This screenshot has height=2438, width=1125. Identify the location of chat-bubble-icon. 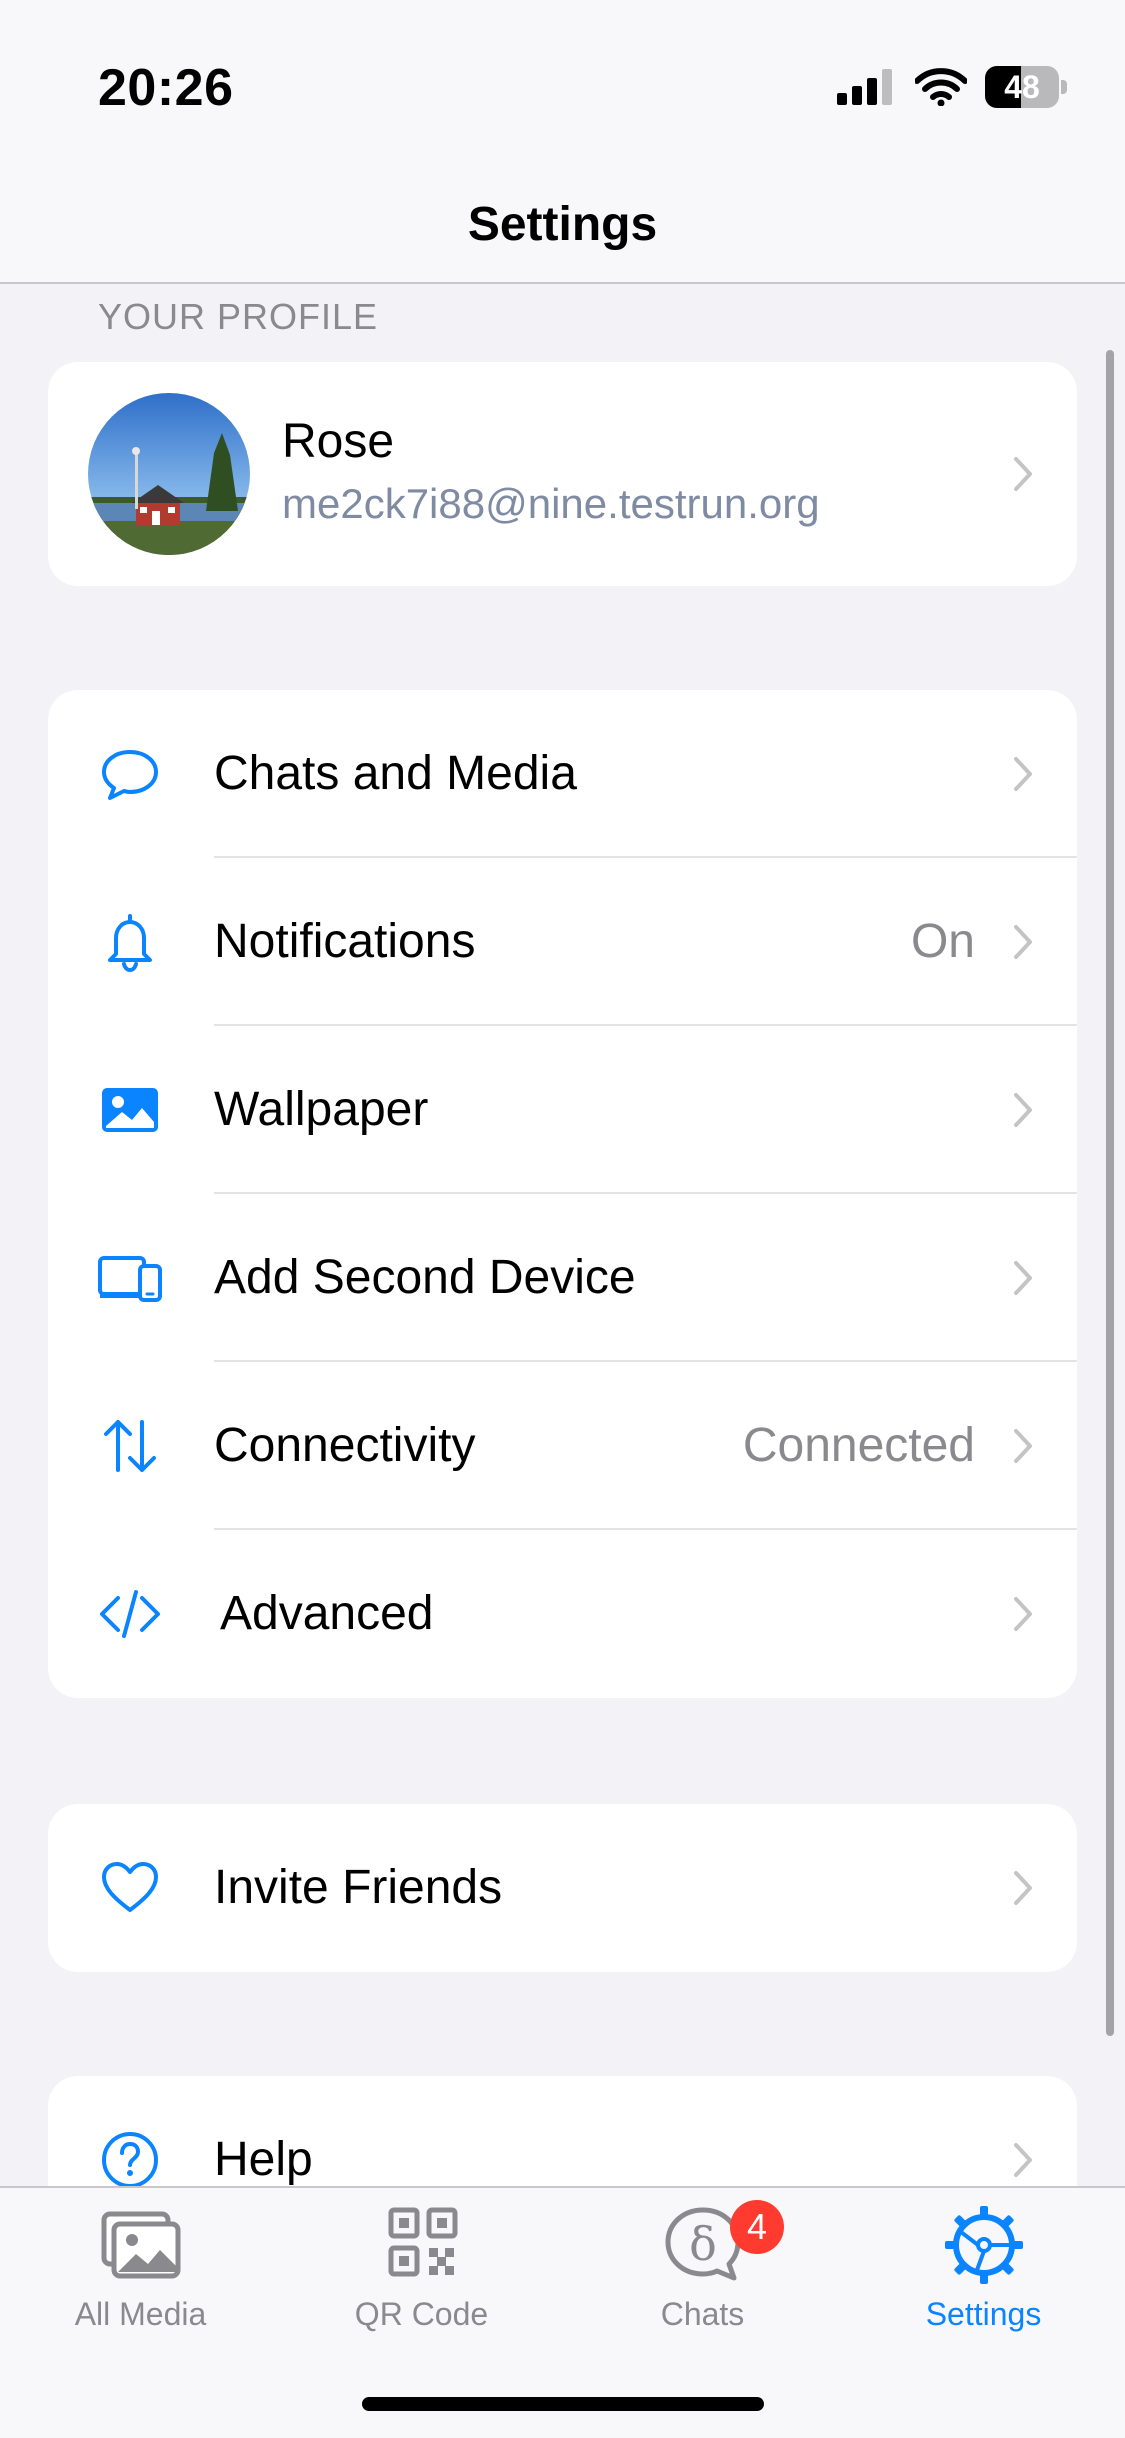
(130, 775).